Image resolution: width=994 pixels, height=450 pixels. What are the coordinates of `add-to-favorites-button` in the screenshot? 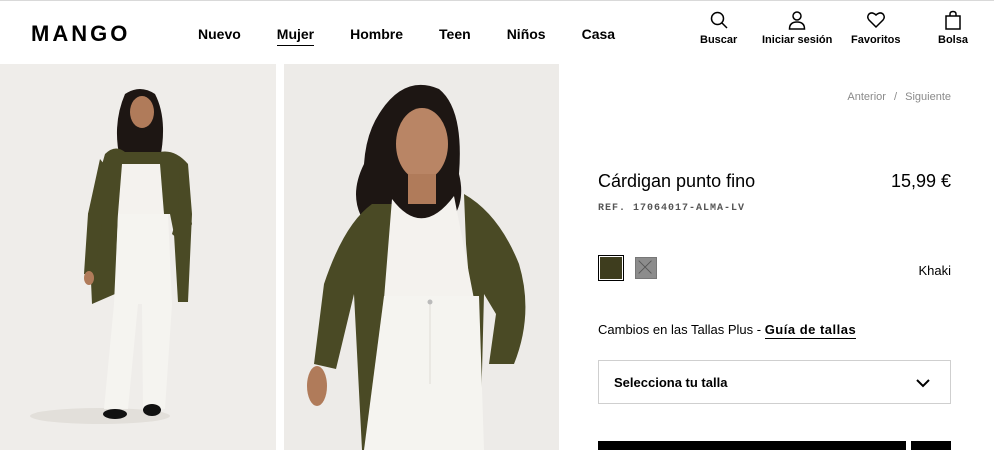 It's located at (931, 445).